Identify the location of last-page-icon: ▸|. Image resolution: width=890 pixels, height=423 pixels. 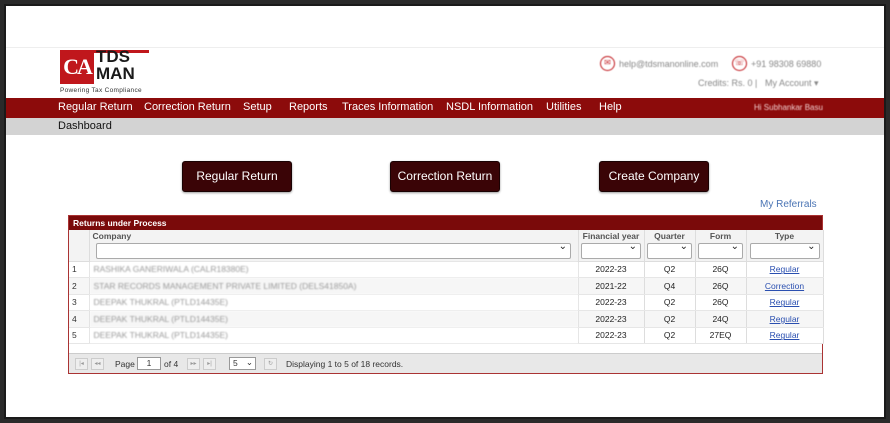
(209, 364).